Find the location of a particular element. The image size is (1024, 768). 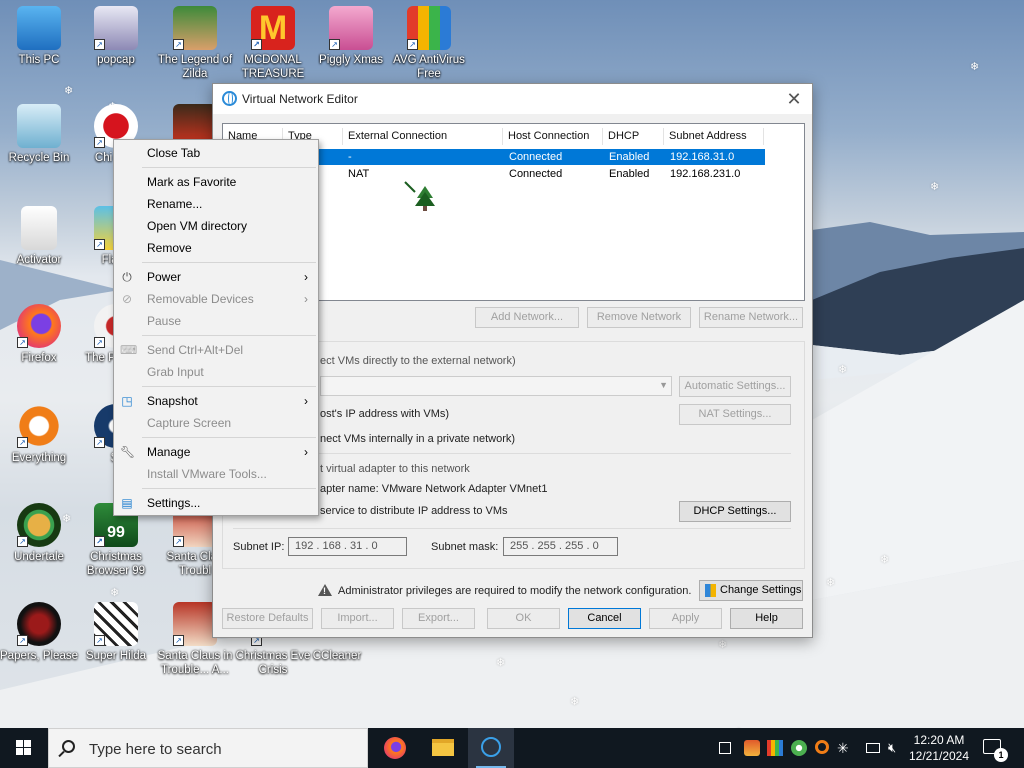

menu-item-removable-devices: ⊘ Removable Devices › is located at coordinates (216, 299).